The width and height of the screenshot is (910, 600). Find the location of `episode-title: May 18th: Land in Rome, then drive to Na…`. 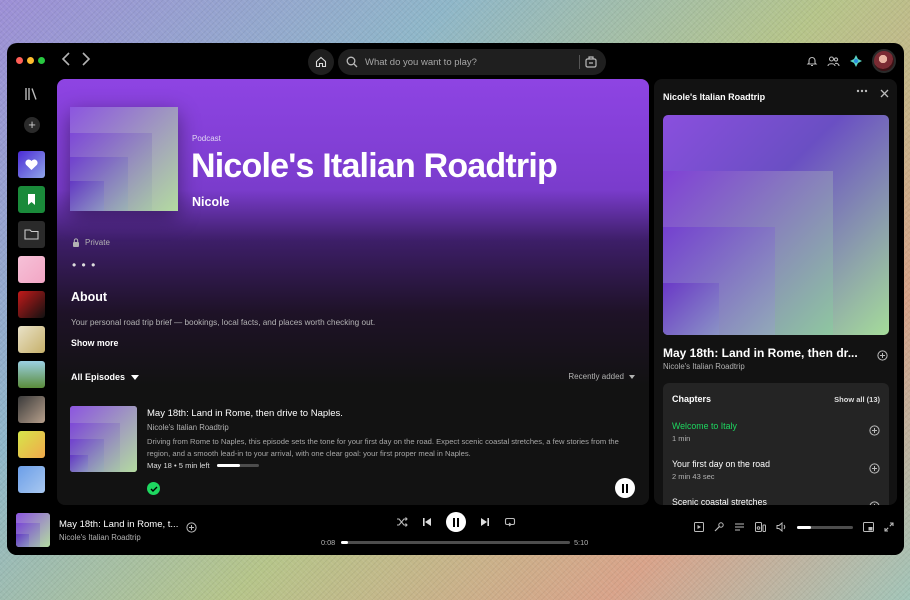

episode-title: May 18th: Land in Rome, then drive to Na… is located at coordinates (245, 413).